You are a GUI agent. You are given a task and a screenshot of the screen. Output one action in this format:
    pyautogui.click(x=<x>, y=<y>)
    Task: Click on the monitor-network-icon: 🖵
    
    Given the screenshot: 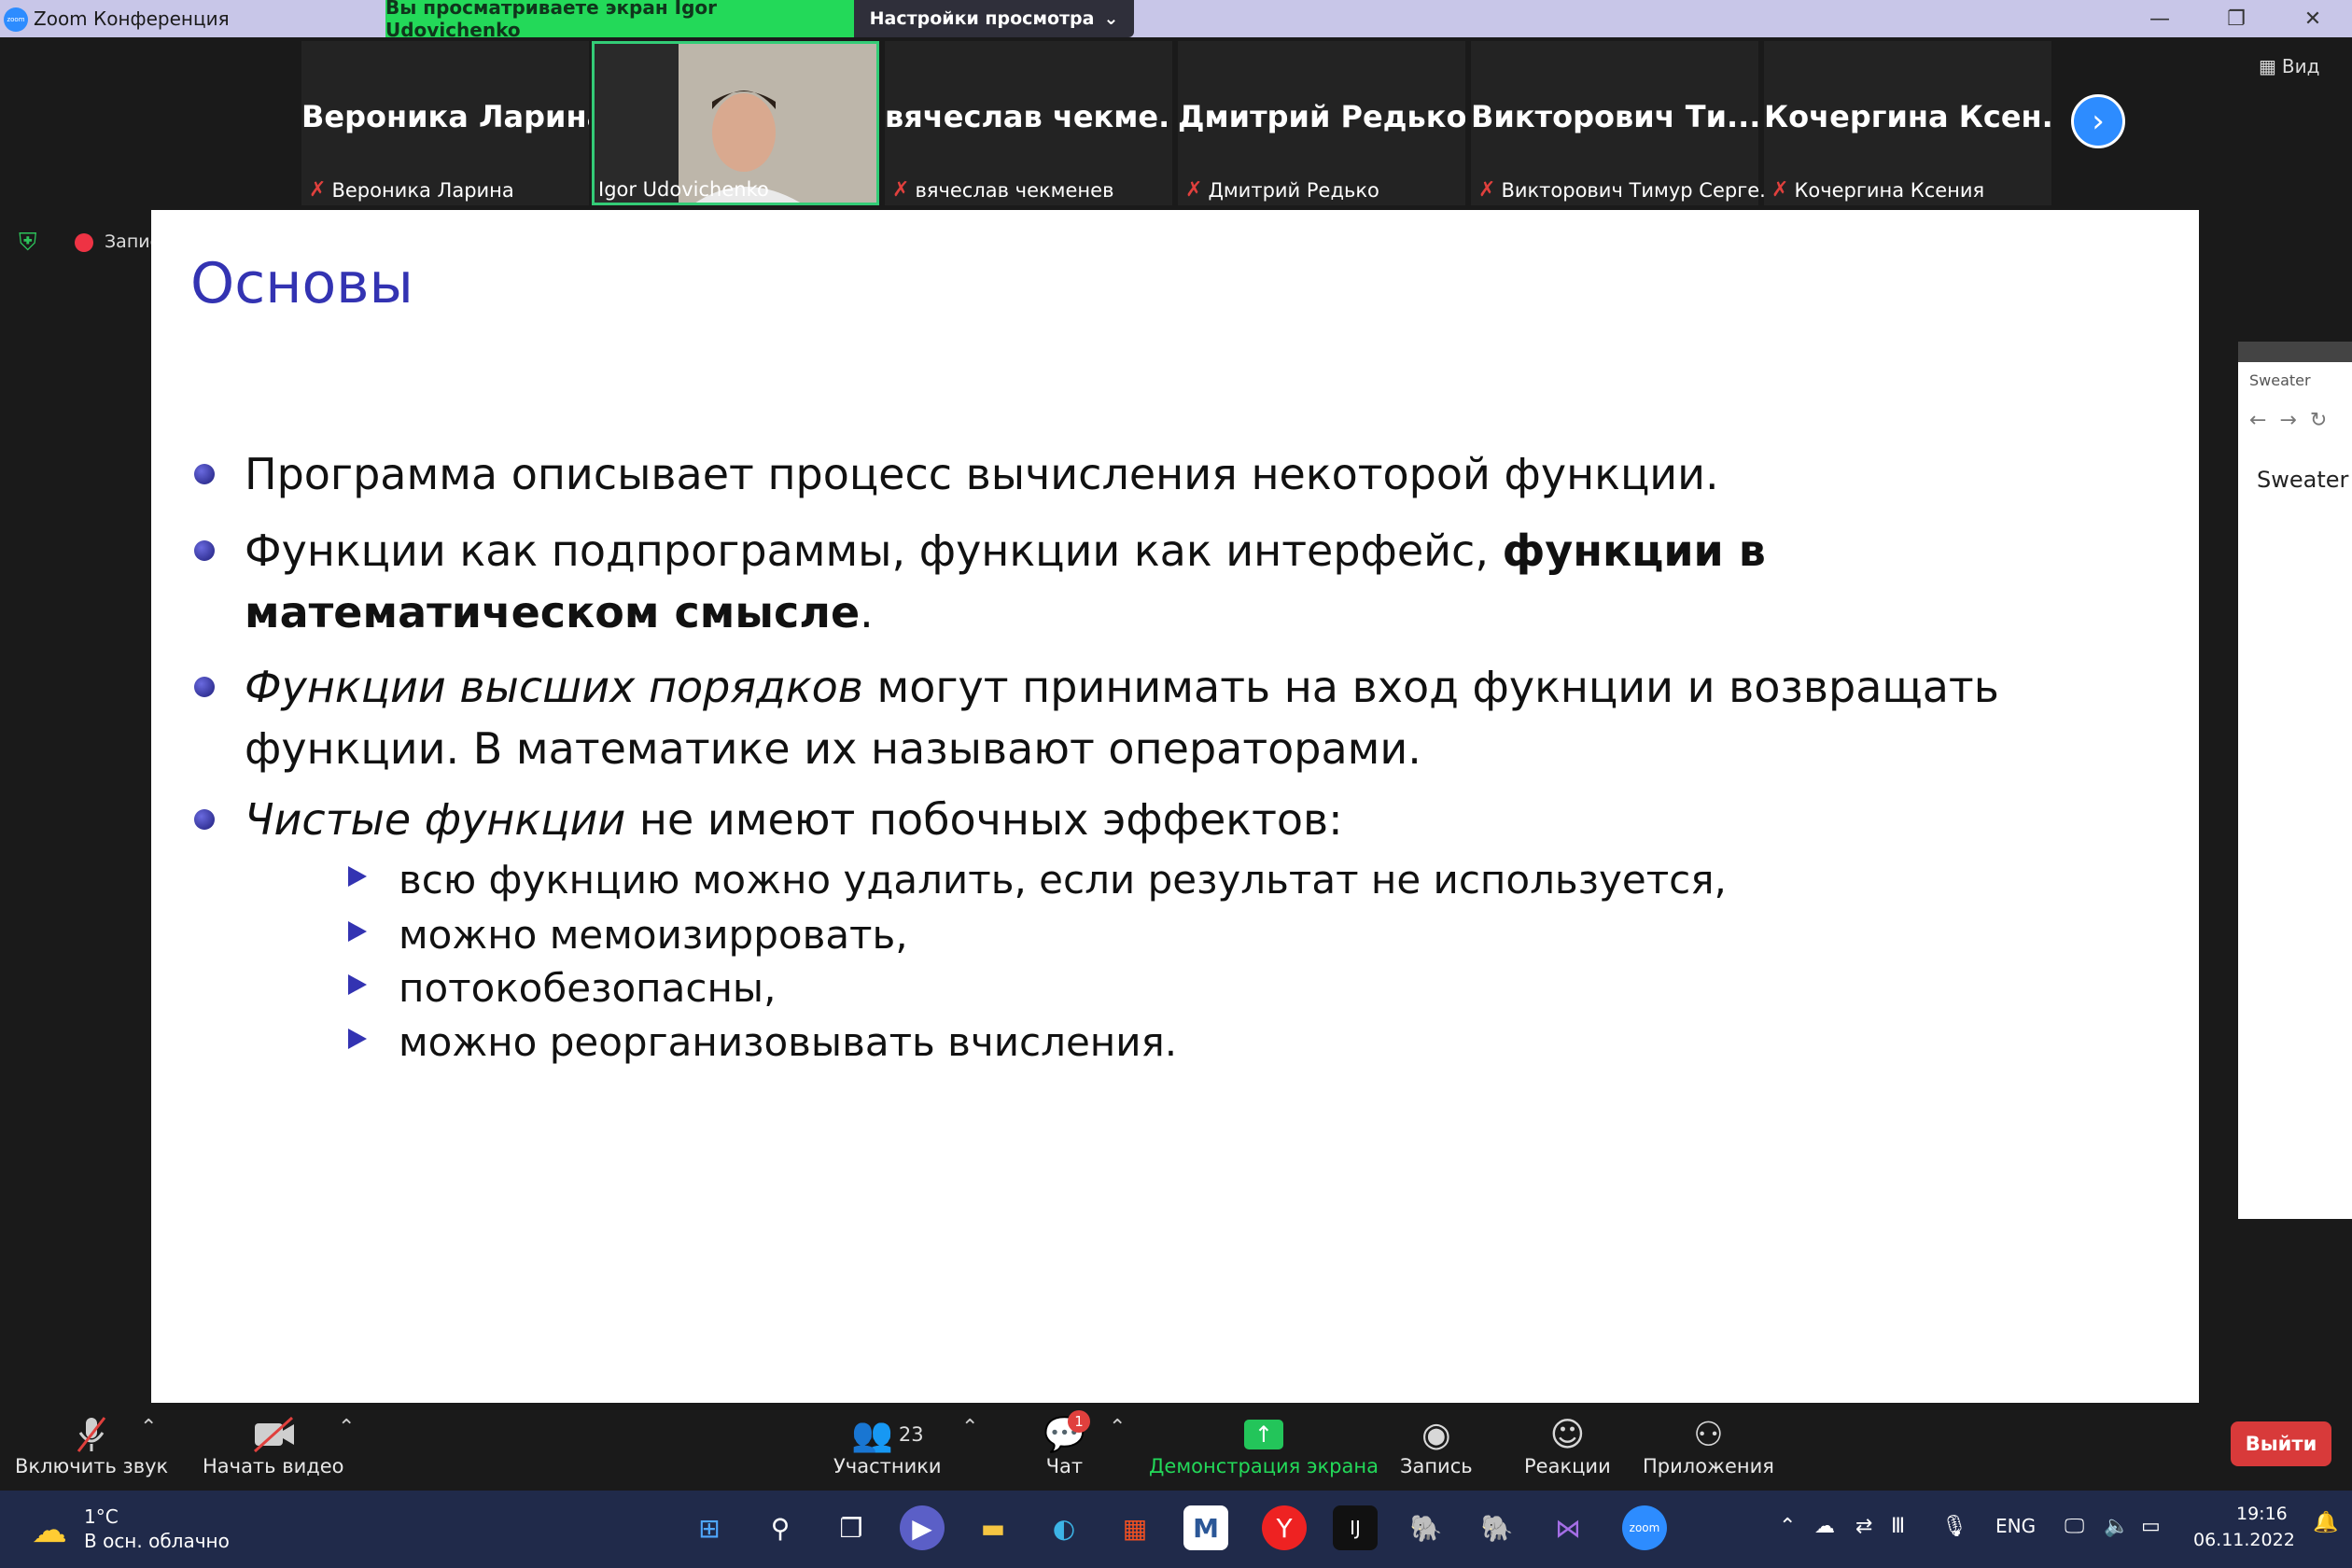 What is the action you would take?
    pyautogui.click(x=2074, y=1526)
    